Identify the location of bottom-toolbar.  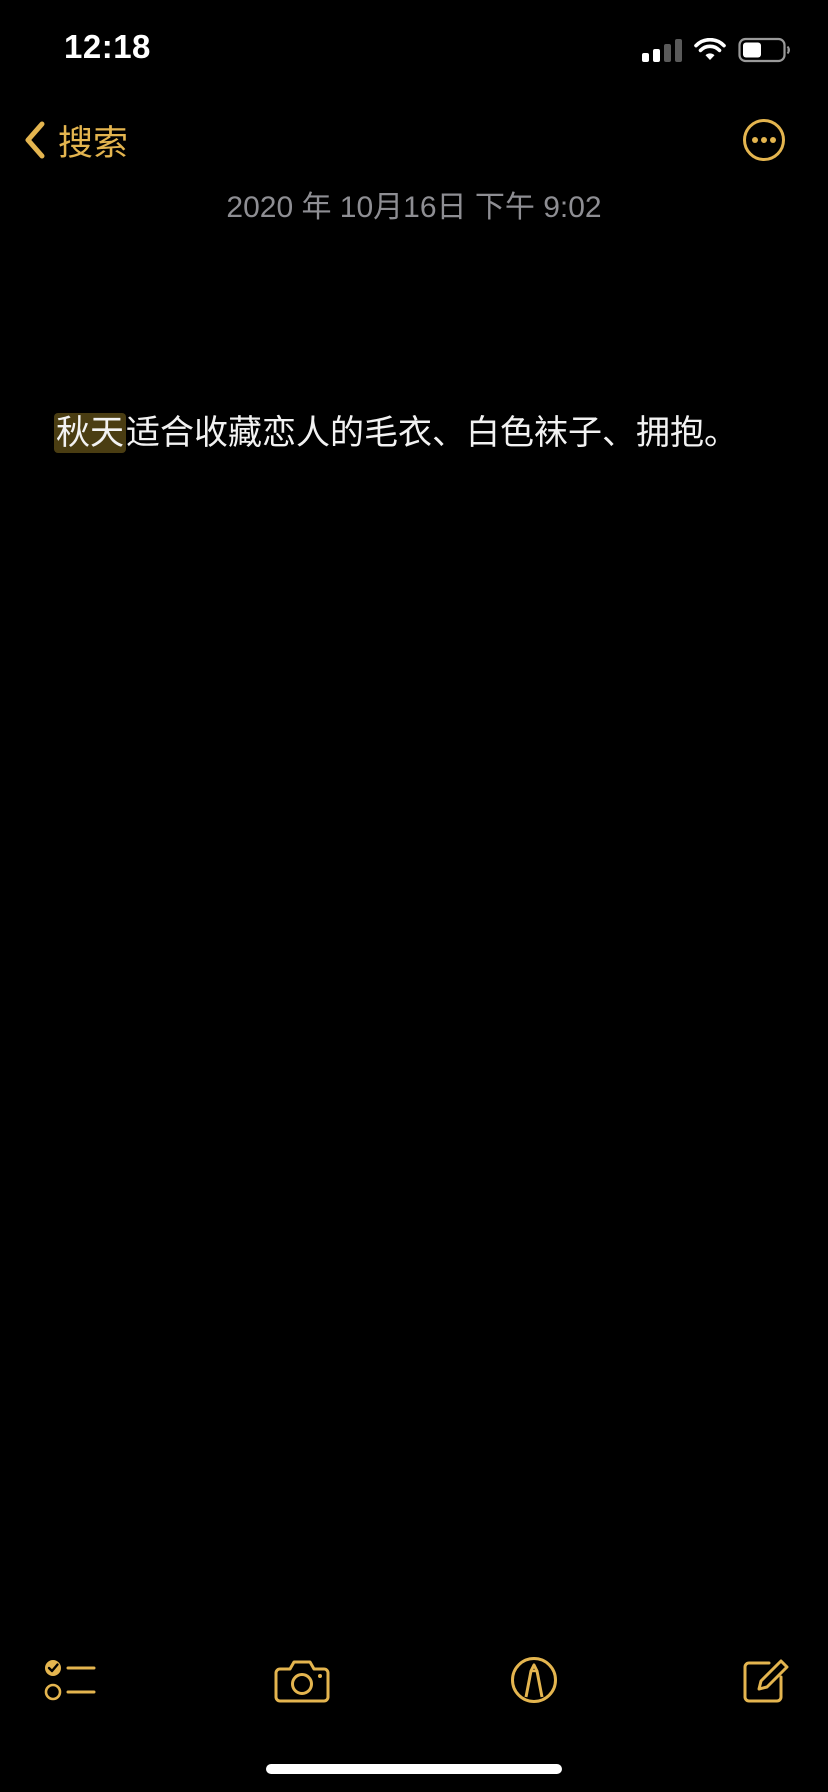
(414, 1680).